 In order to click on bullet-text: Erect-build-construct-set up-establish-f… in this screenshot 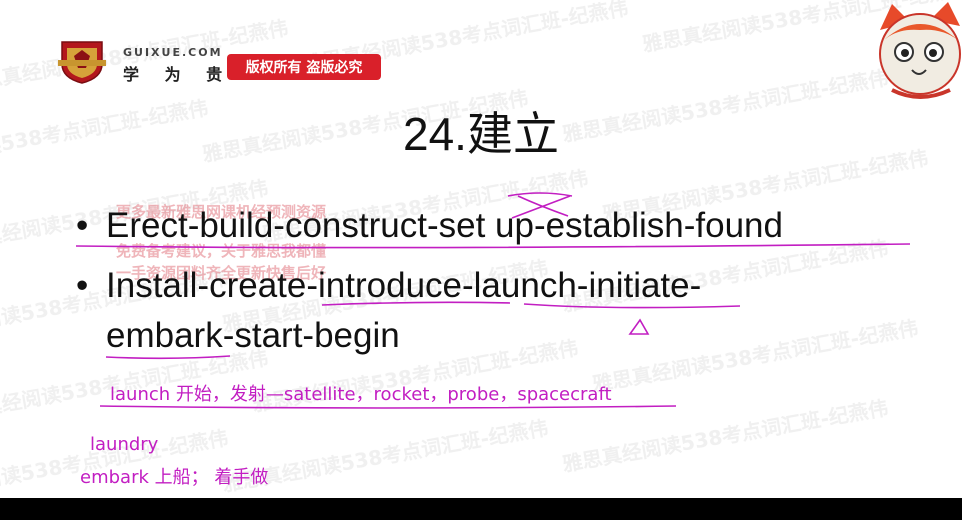, I will do `click(444, 225)`.